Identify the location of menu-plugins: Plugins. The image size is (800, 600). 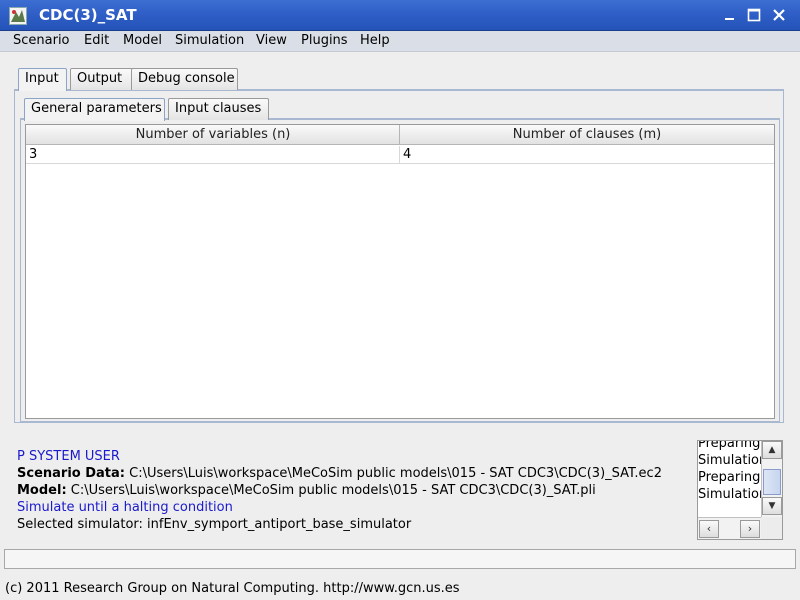
(324, 40).